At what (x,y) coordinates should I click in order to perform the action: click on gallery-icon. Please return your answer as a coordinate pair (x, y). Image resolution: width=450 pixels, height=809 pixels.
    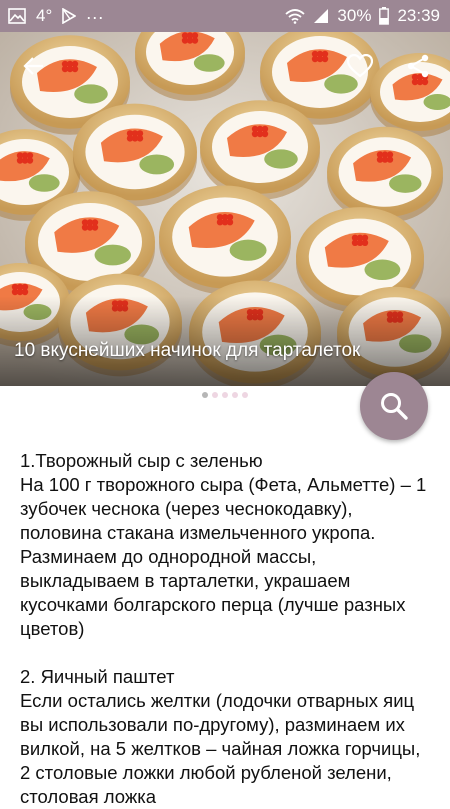
    Looking at the image, I should click on (17, 16).